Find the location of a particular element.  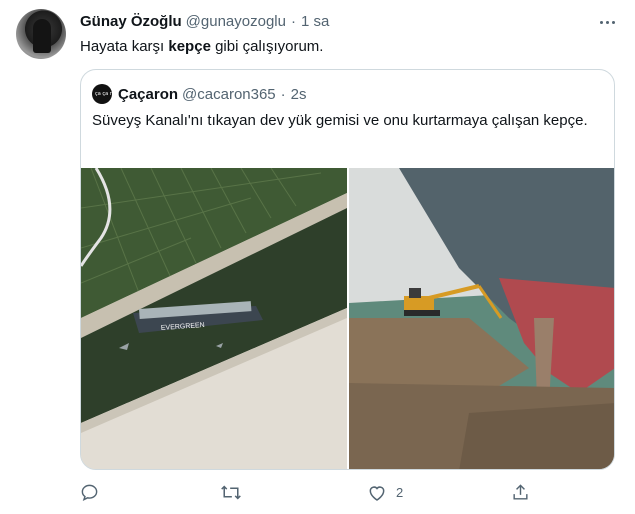

quote-author-avatar: ça ça ron is located at coordinates (105, 94).